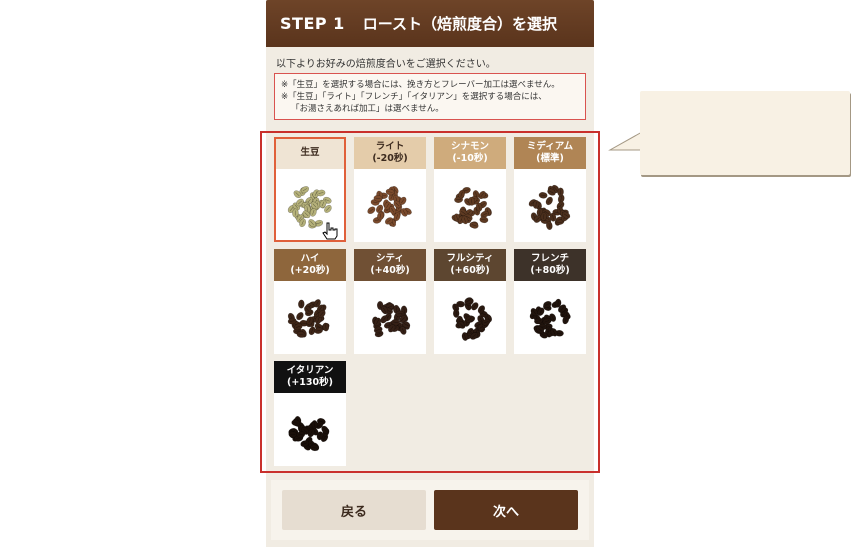  Describe the element at coordinates (312, 23) in the screenshot. I see `step-number: STEP 1` at that location.